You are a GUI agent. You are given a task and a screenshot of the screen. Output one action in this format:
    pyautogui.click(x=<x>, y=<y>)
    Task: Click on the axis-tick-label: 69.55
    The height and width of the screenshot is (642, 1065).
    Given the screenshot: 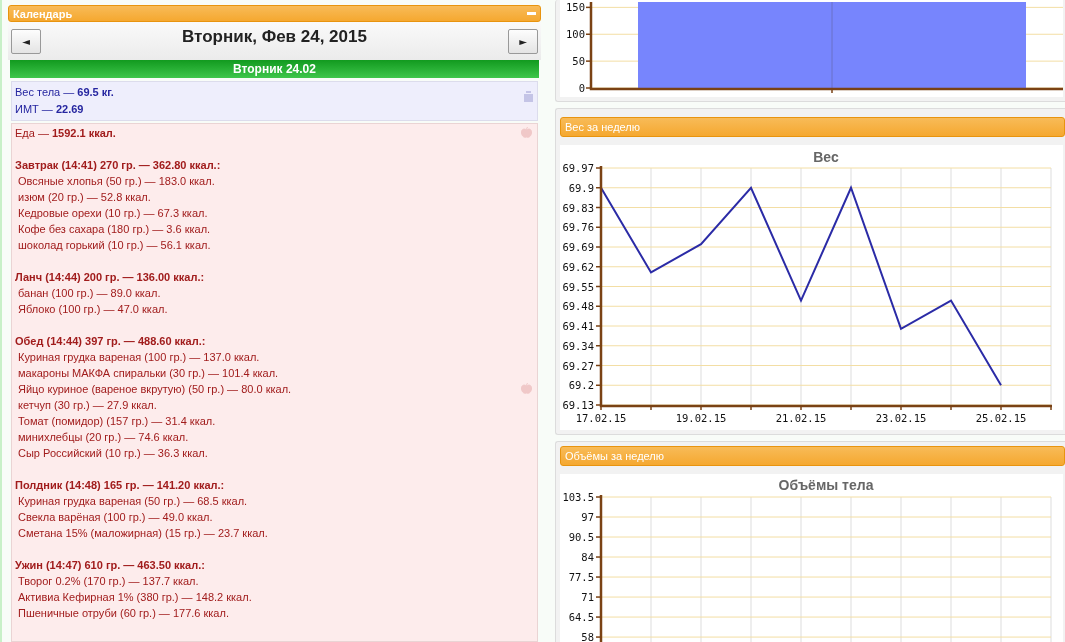 What is the action you would take?
    pyautogui.click(x=578, y=286)
    